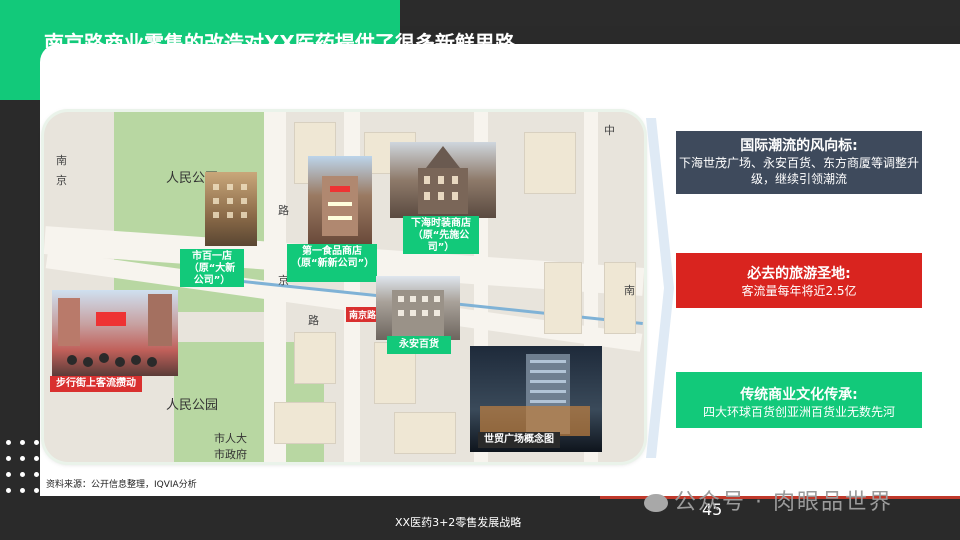 Image resolution: width=960 pixels, height=540 pixels. What do you see at coordinates (231, 209) in the screenshot?
I see `photo-shibai-building` at bounding box center [231, 209].